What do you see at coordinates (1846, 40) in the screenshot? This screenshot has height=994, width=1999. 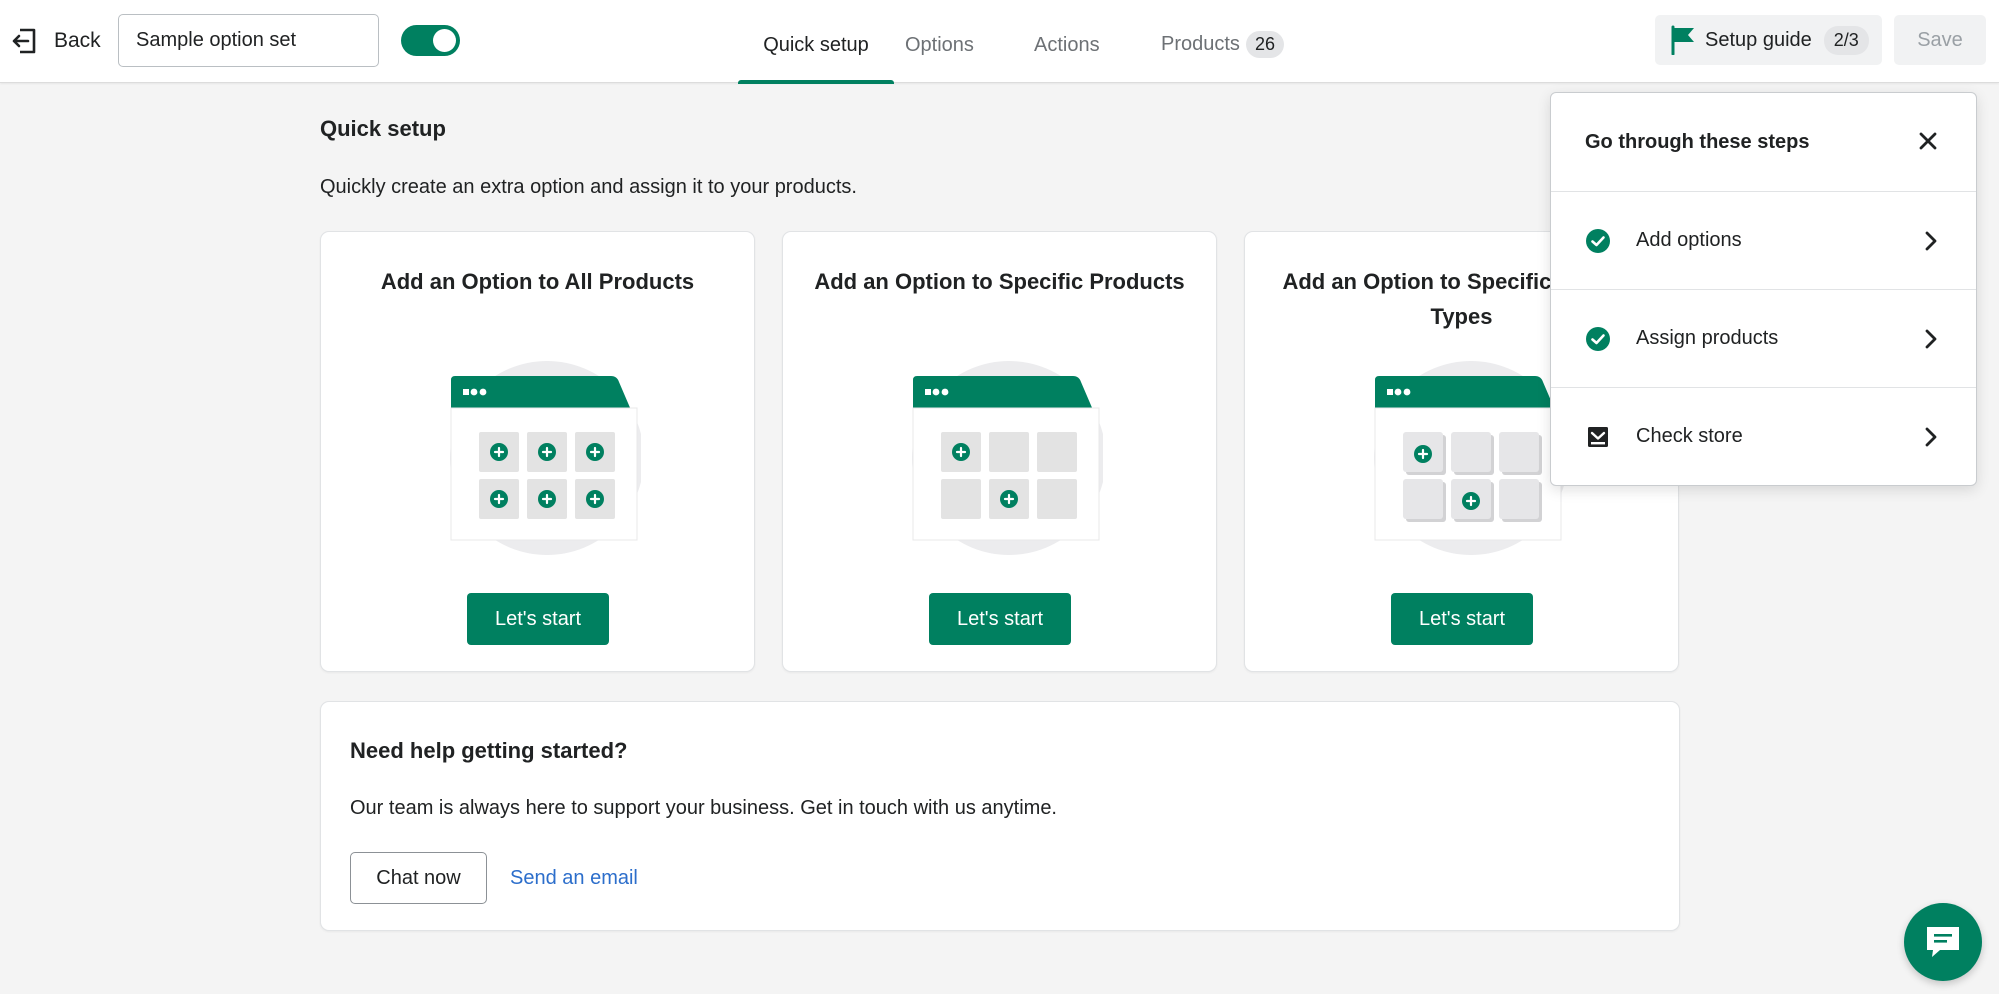 I see `setup-guide-progress-badge: 2/3` at bounding box center [1846, 40].